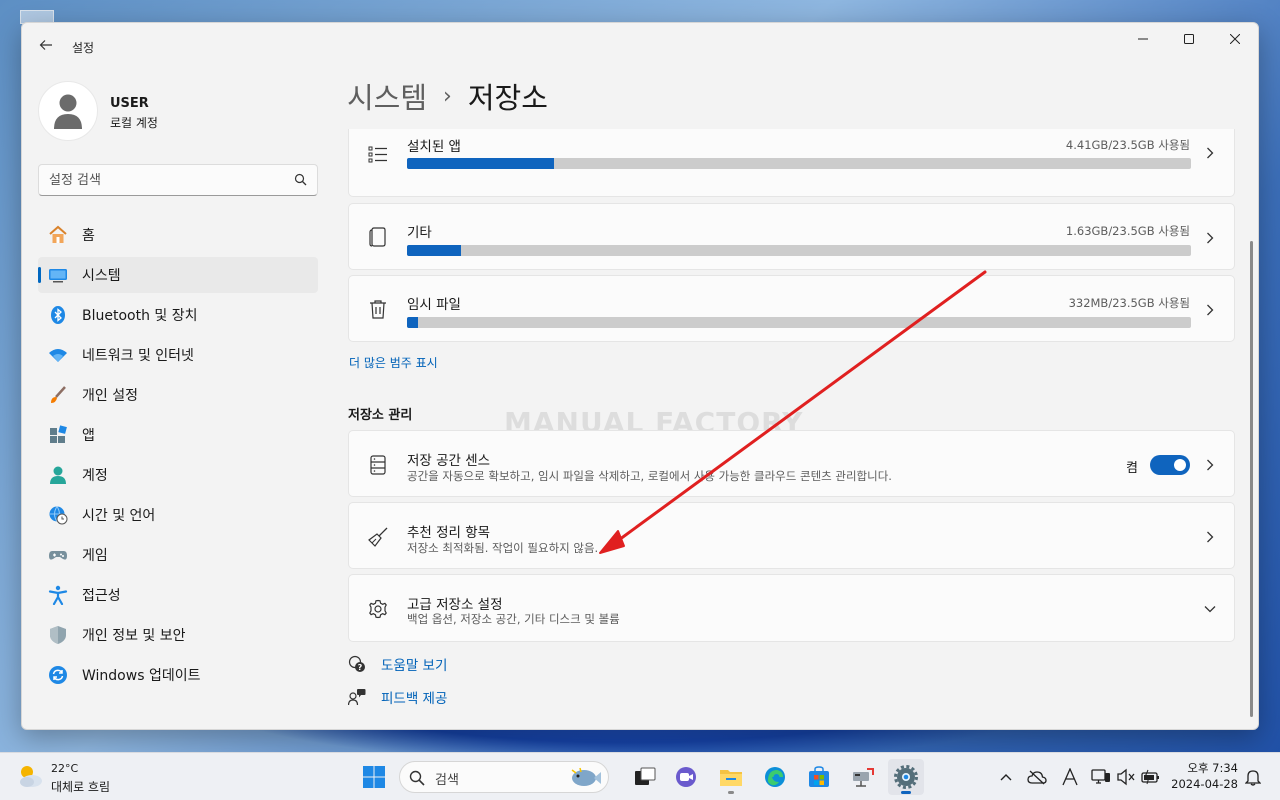 Image resolution: width=1280 pixels, height=800 pixels. Describe the element at coordinates (645, 777) in the screenshot. I see `task-view-button` at that location.